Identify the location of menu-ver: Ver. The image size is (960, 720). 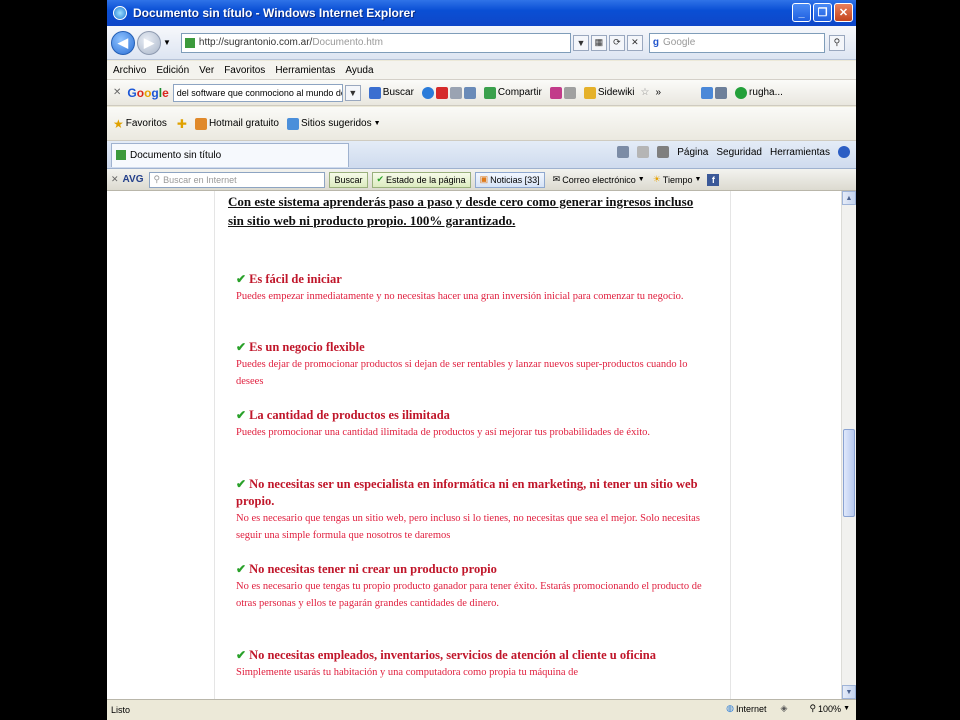
(206, 70).